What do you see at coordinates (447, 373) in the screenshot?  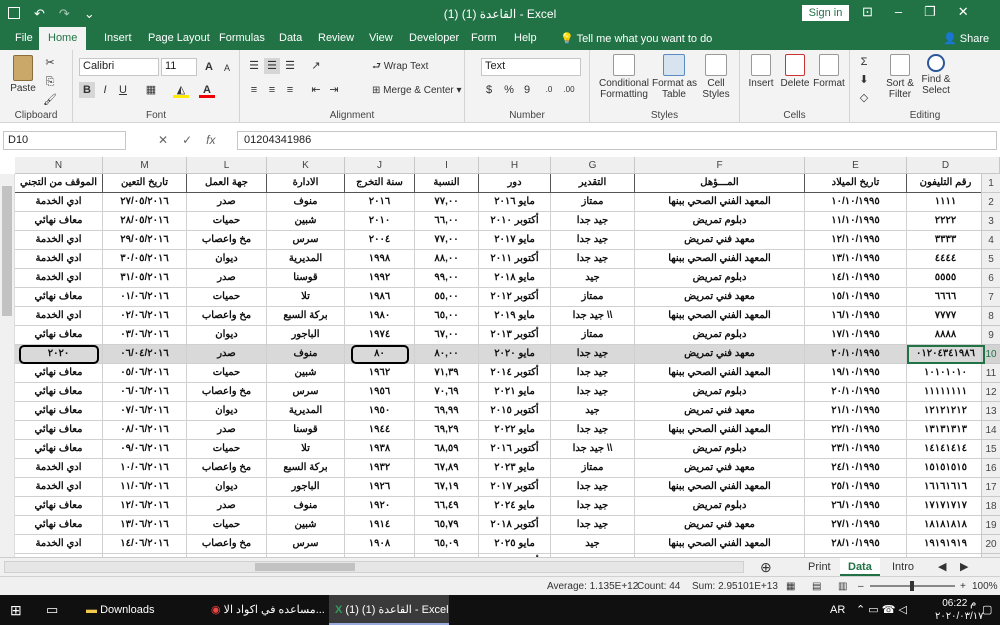 I see `cell-I11: ٧١,٣٩` at bounding box center [447, 373].